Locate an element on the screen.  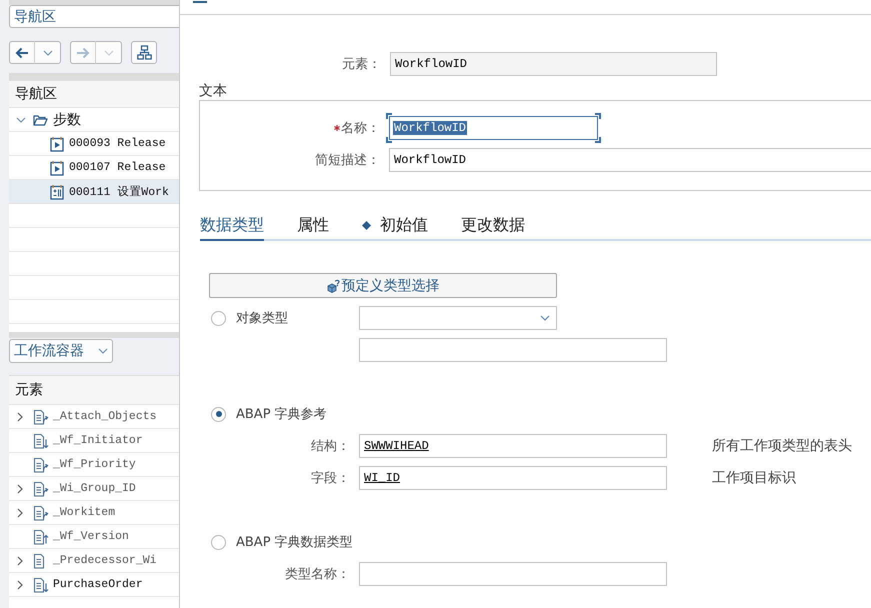
element-name: _Wf_Version is located at coordinates (91, 536).